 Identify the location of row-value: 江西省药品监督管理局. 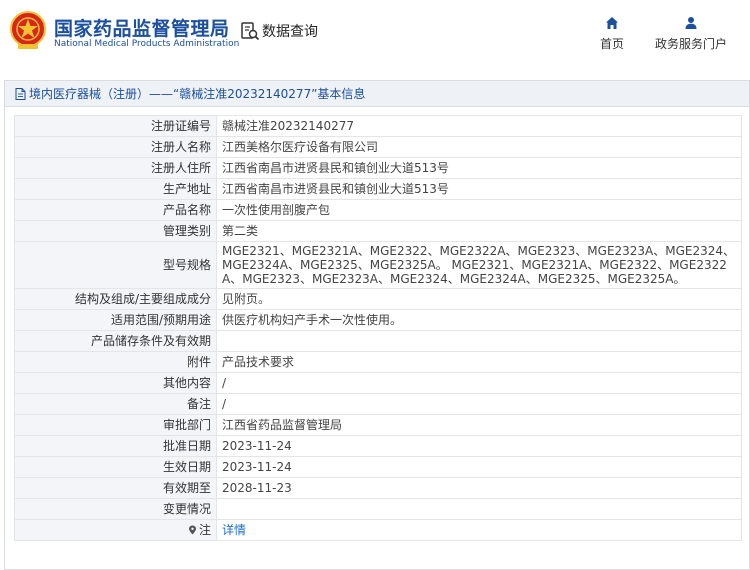
(479, 425).